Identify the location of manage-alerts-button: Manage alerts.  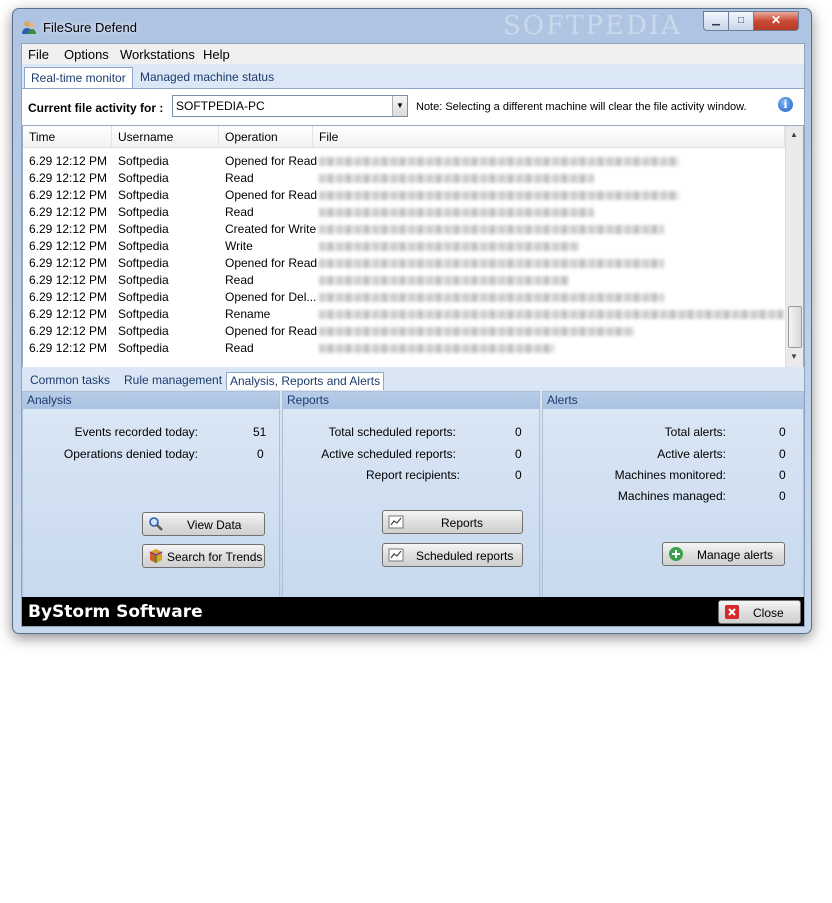
(723, 554).